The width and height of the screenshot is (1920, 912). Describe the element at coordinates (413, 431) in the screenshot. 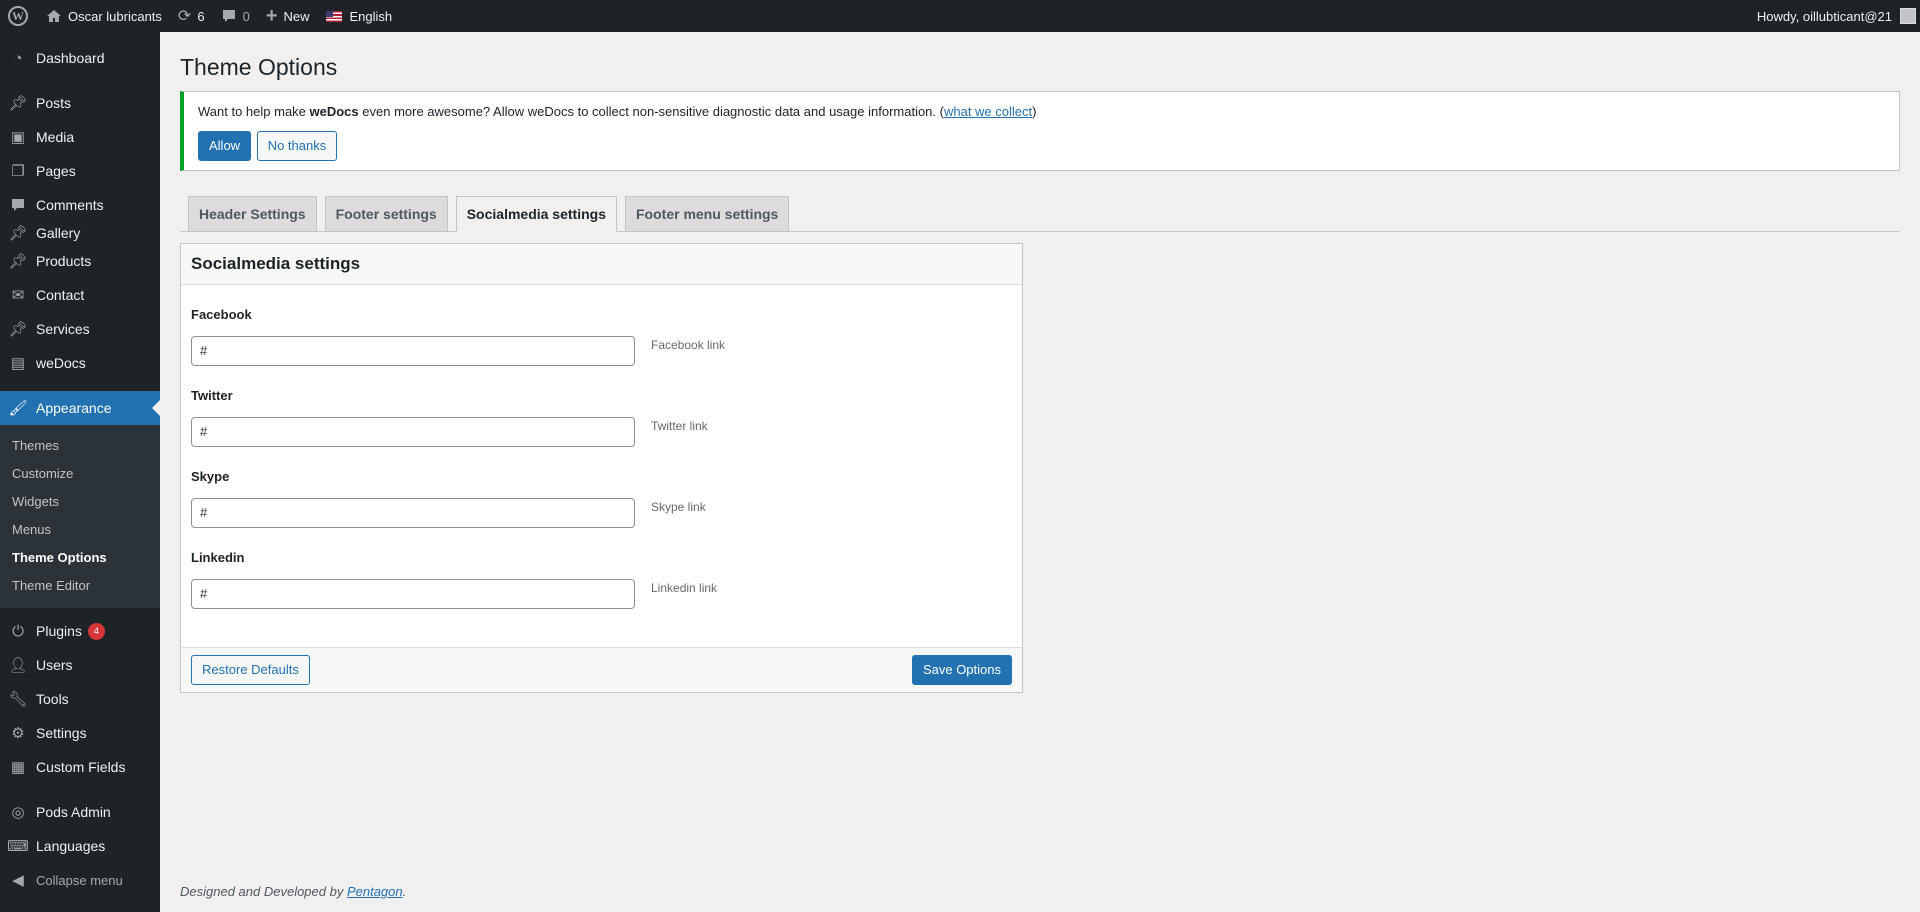

I see `twitter-input` at that location.